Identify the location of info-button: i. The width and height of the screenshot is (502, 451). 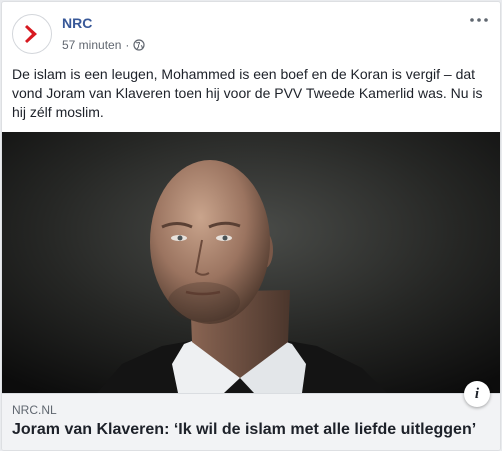
(477, 394).